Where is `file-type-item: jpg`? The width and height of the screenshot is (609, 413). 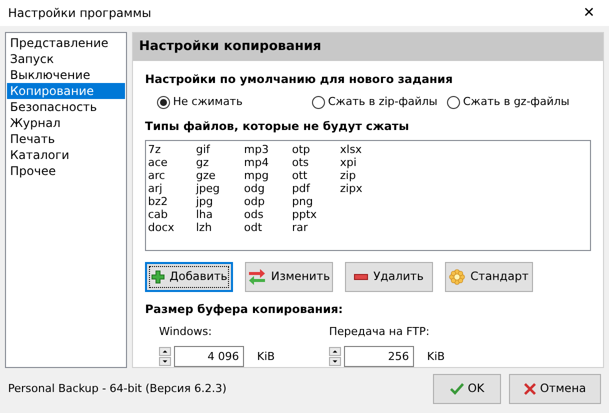
file-type-item: jpg is located at coordinates (220, 201).